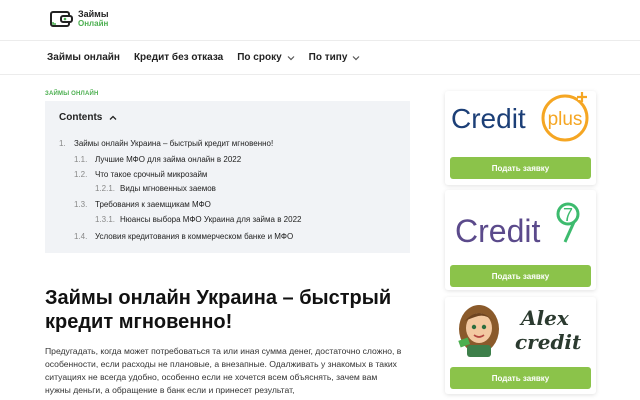 The width and height of the screenshot is (640, 400). Describe the element at coordinates (568, 215) in the screenshot. I see `brand-suffix: 7` at that location.